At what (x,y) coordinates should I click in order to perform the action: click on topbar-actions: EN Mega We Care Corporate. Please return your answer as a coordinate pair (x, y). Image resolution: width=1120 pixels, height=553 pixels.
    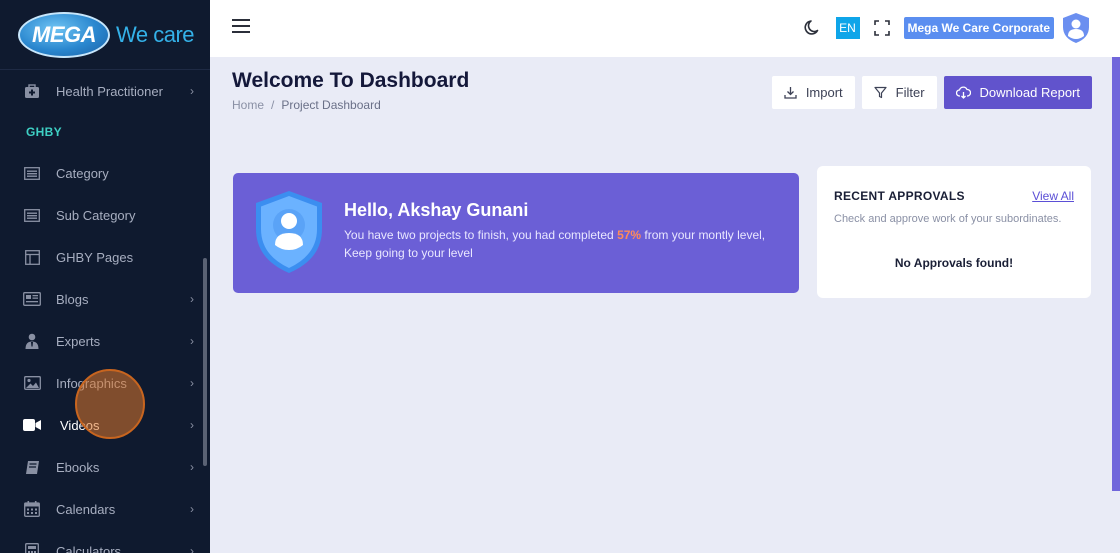
    Looking at the image, I should click on (947, 28).